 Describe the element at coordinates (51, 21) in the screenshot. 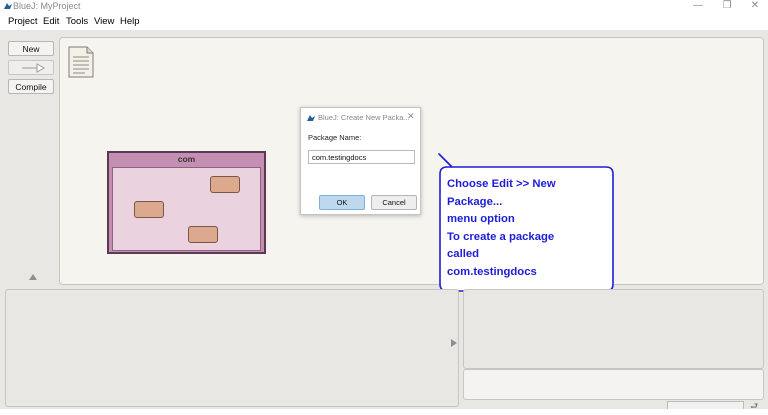

I see `menu-edit: Edit` at that location.